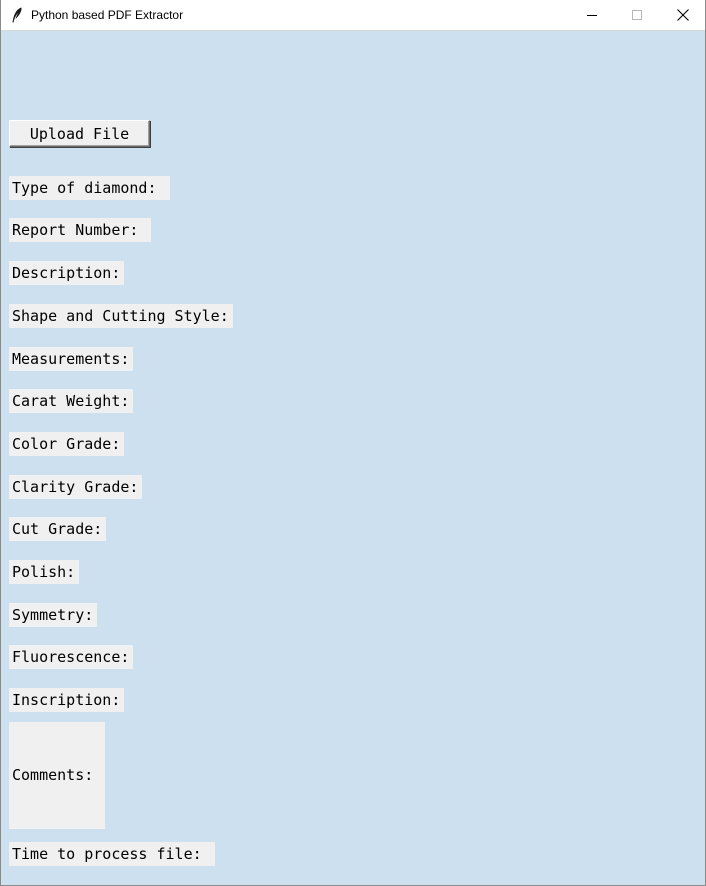 Image resolution: width=706 pixels, height=886 pixels. Describe the element at coordinates (53, 615) in the screenshot. I see `label-symmetry: Symmetry:` at that location.